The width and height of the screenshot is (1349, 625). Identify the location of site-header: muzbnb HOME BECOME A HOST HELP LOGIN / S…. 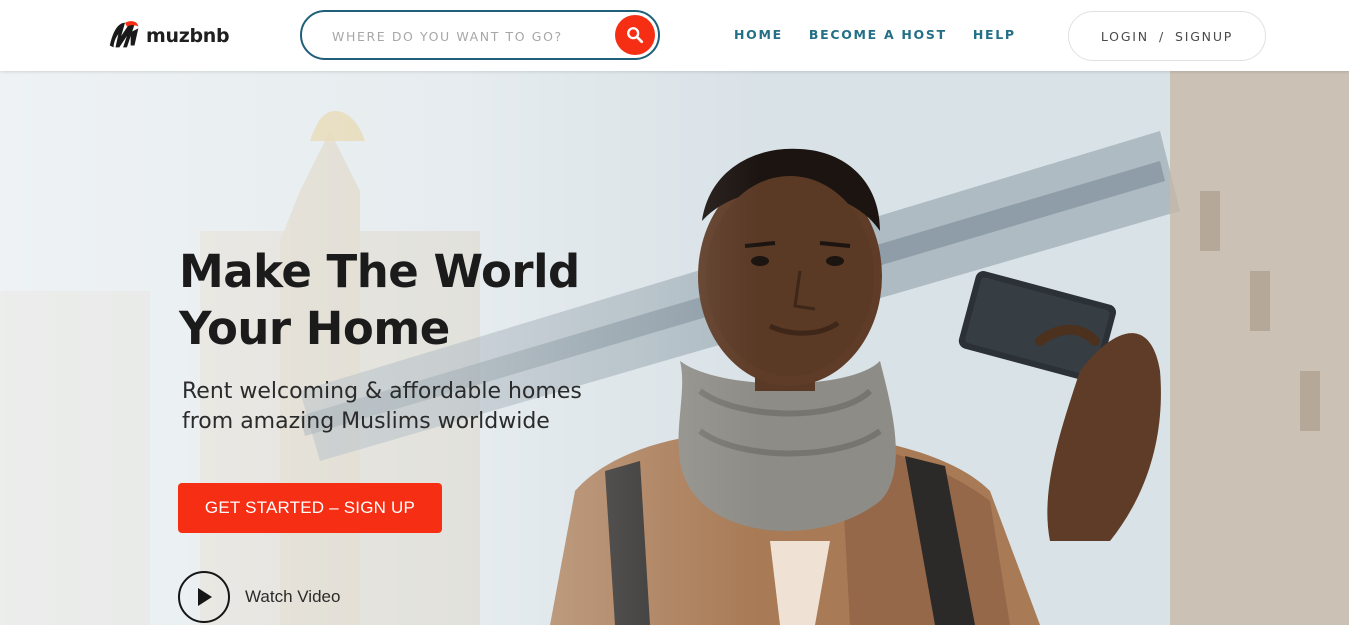
(674, 35).